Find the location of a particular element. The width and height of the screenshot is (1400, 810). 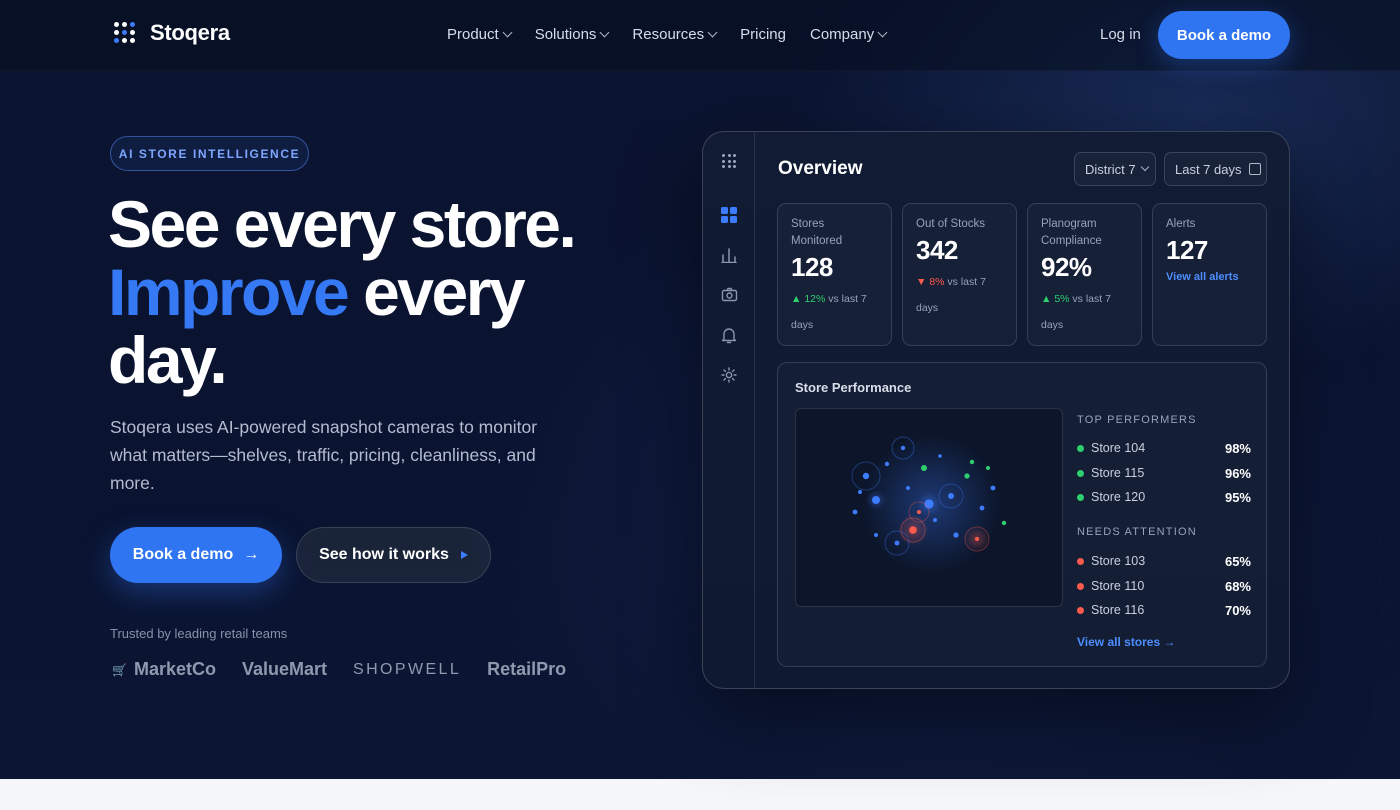

kpi-delta-value: 12% is located at coordinates (815, 299).